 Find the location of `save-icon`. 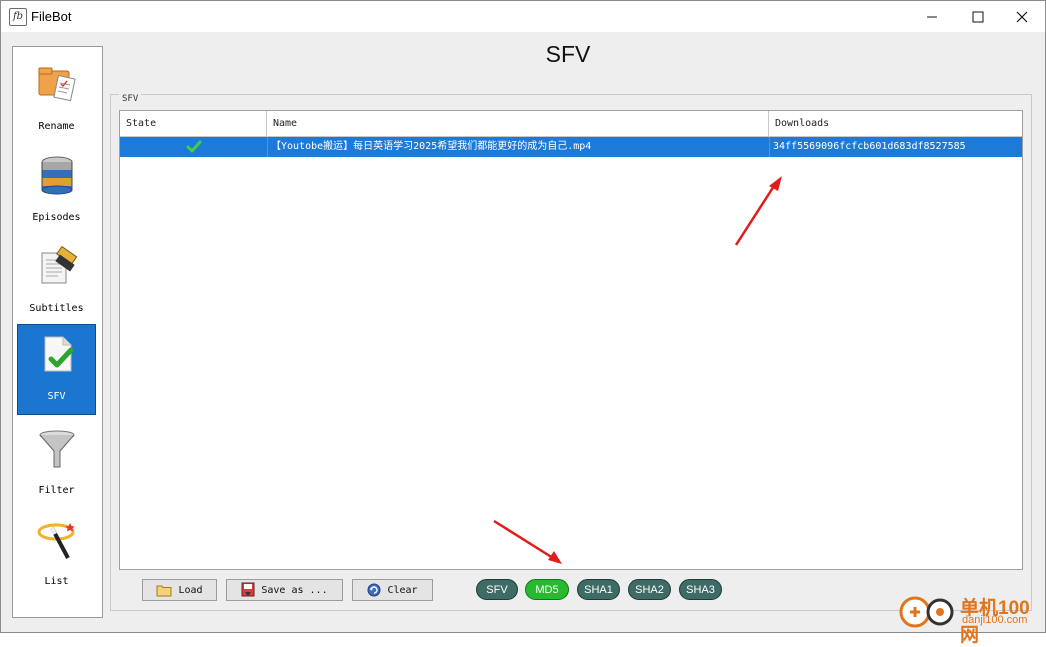

save-icon is located at coordinates (248, 589).